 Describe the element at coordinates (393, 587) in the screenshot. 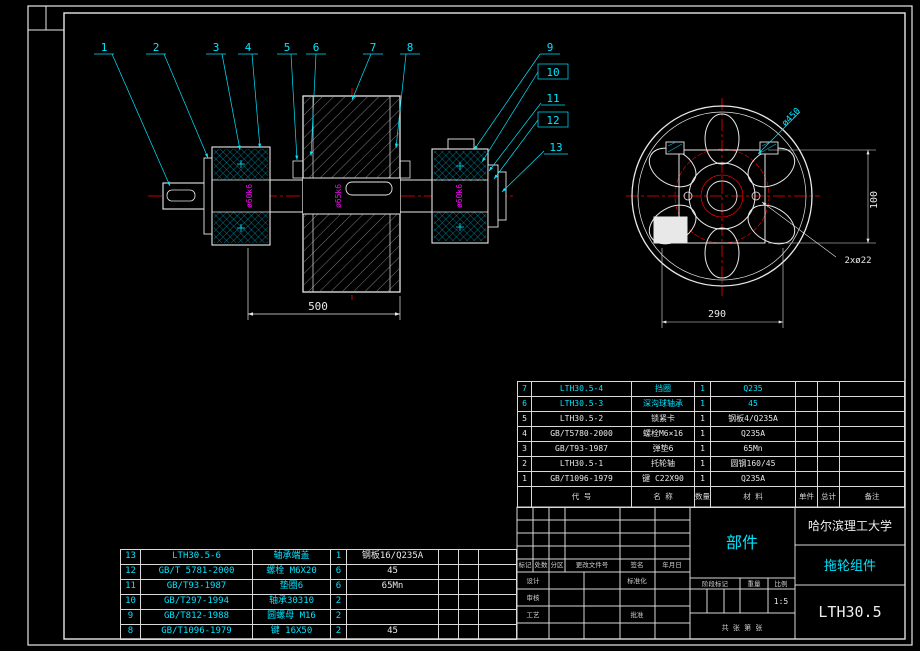

I see `part-material: 65Mn` at that location.